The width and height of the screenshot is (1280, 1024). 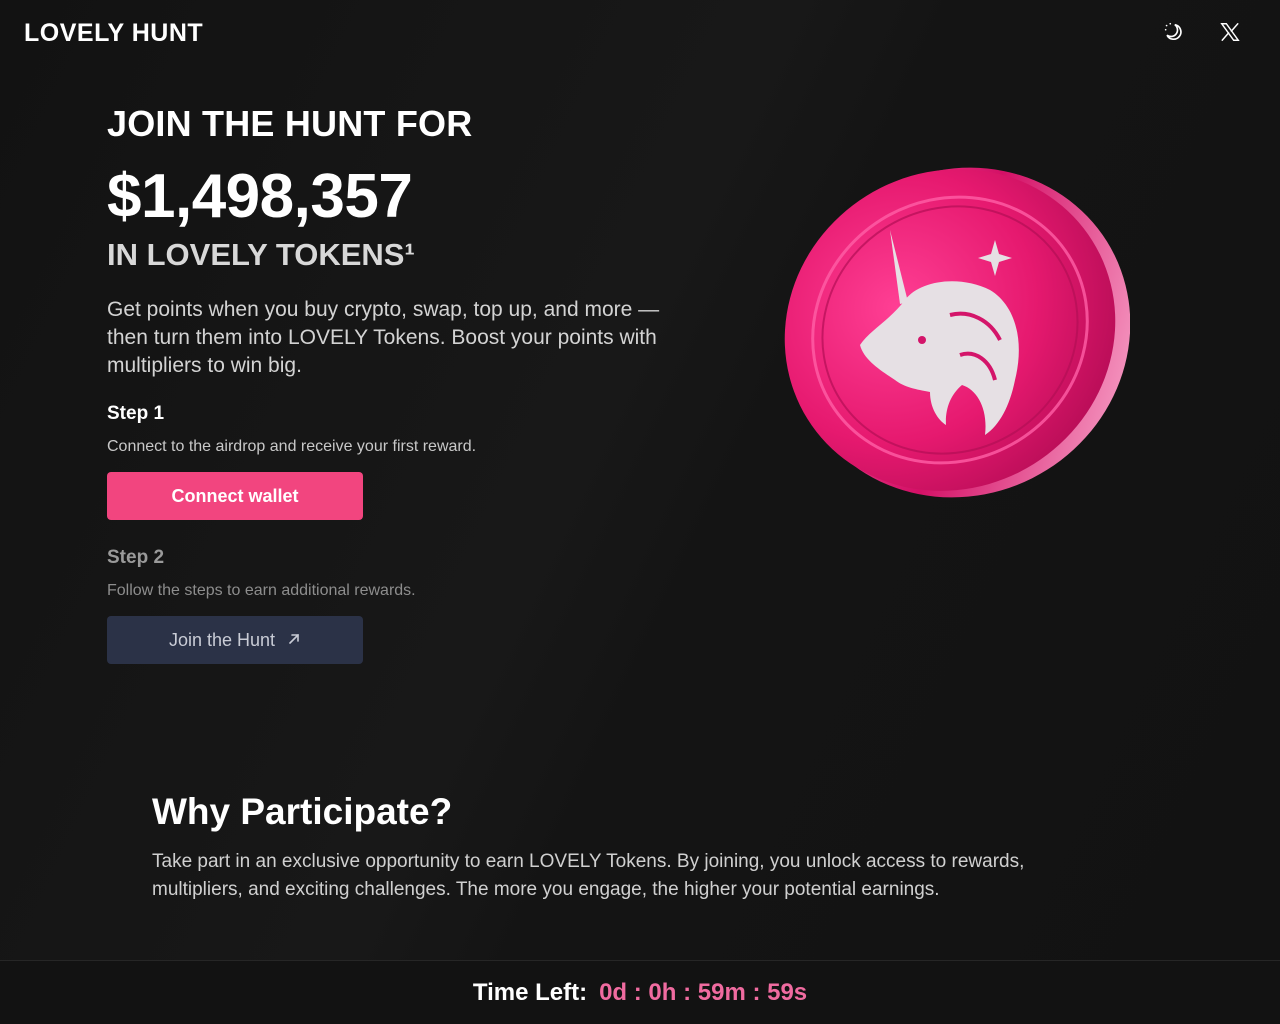 What do you see at coordinates (261, 254) in the screenshot?
I see `hero-subhead: IN LOVELY TOKENS¹` at bounding box center [261, 254].